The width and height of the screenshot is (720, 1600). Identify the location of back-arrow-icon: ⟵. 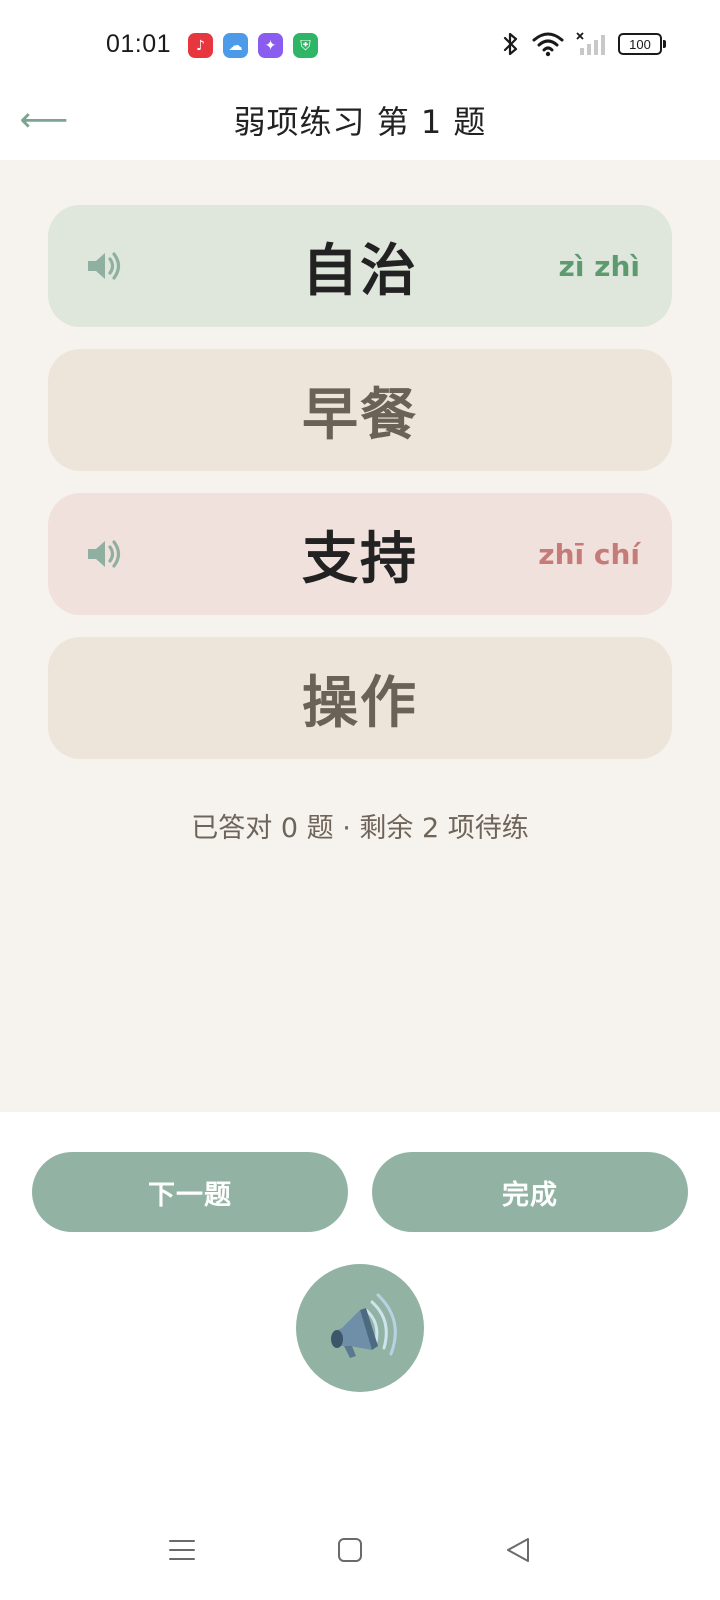
(44, 120).